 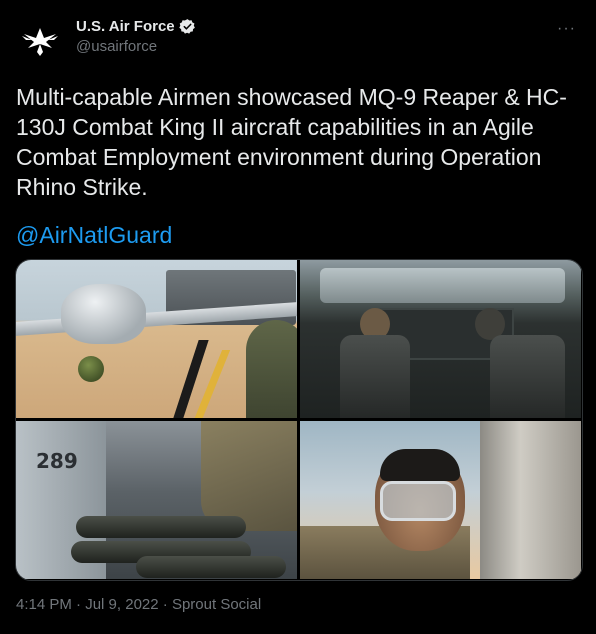 I want to click on air-force-wings-icon, so click(x=40, y=42).